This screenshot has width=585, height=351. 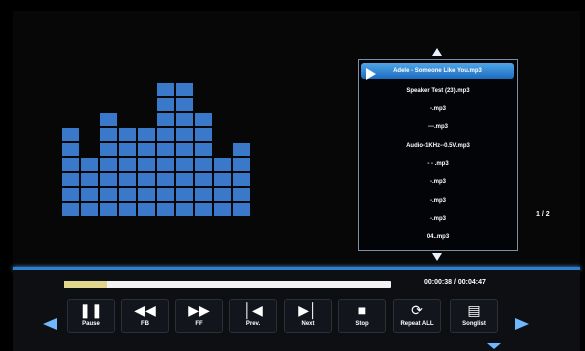 I want to click on stop-button: ■ Stop, so click(x=362, y=316).